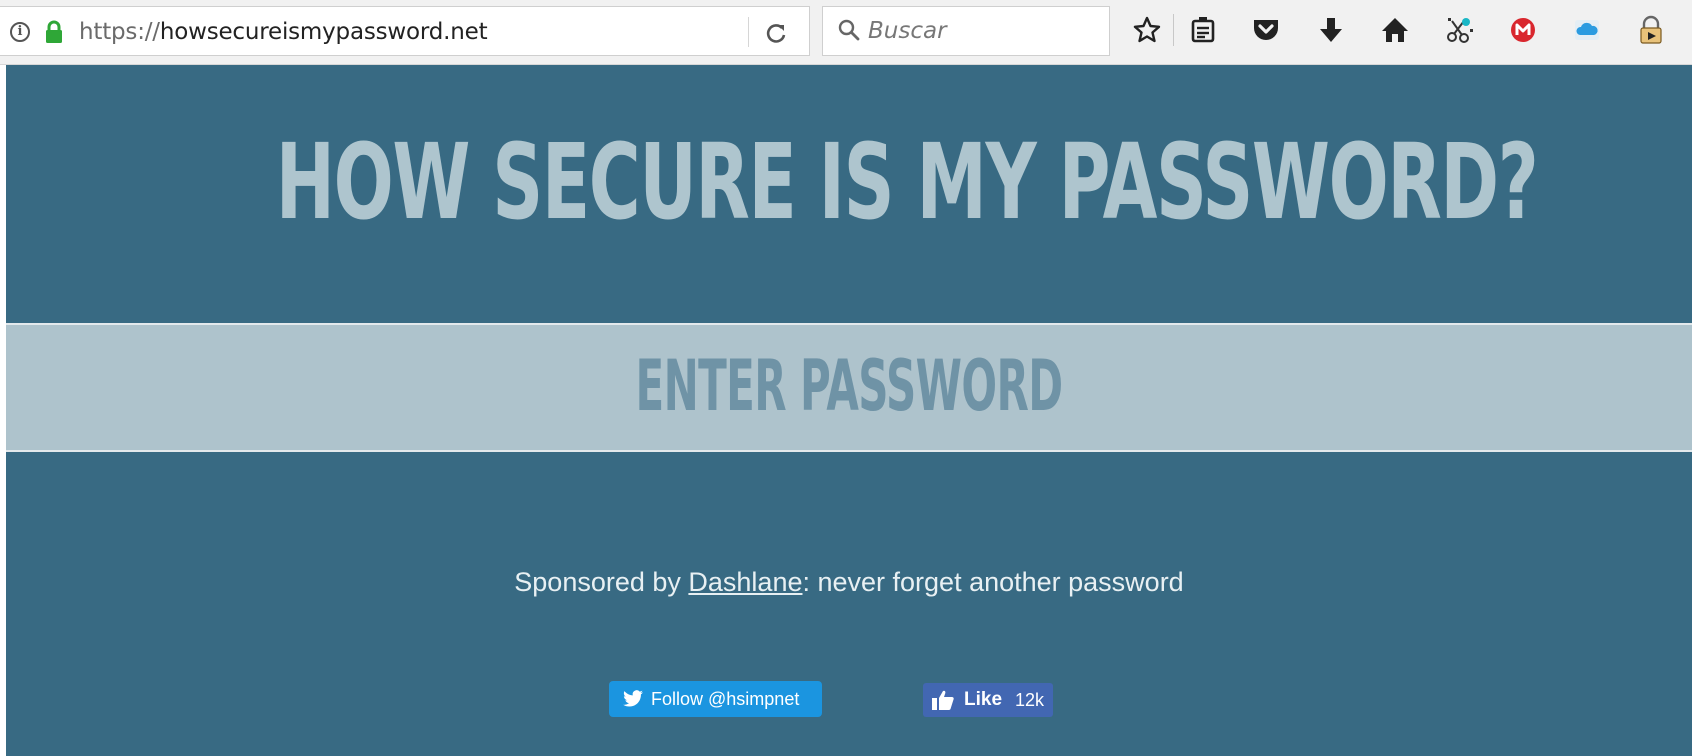 Image resolution: width=1692 pixels, height=756 pixels. What do you see at coordinates (776, 33) in the screenshot?
I see `reload-icon` at bounding box center [776, 33].